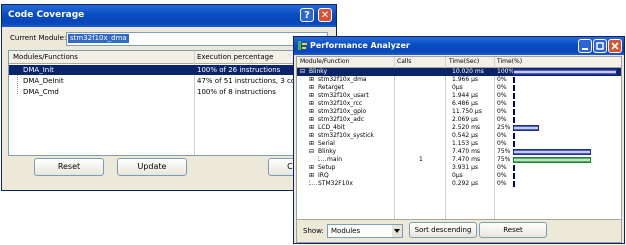 The height and width of the screenshot is (245, 626). Describe the element at coordinates (465, 167) in the screenshot. I see `perf-row-time: 3.931 µs` at that location.